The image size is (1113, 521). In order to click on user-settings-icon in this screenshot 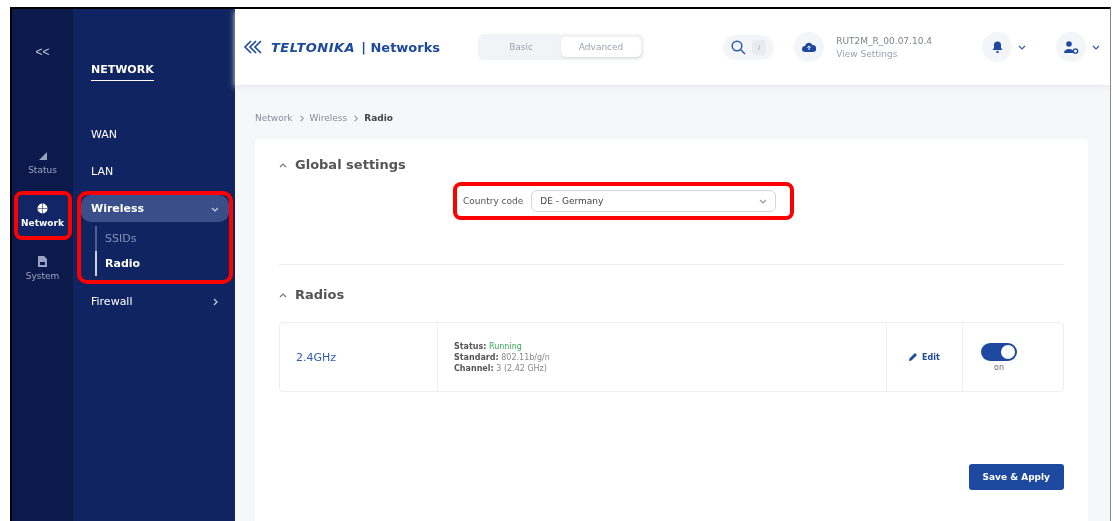, I will do `click(1071, 47)`.